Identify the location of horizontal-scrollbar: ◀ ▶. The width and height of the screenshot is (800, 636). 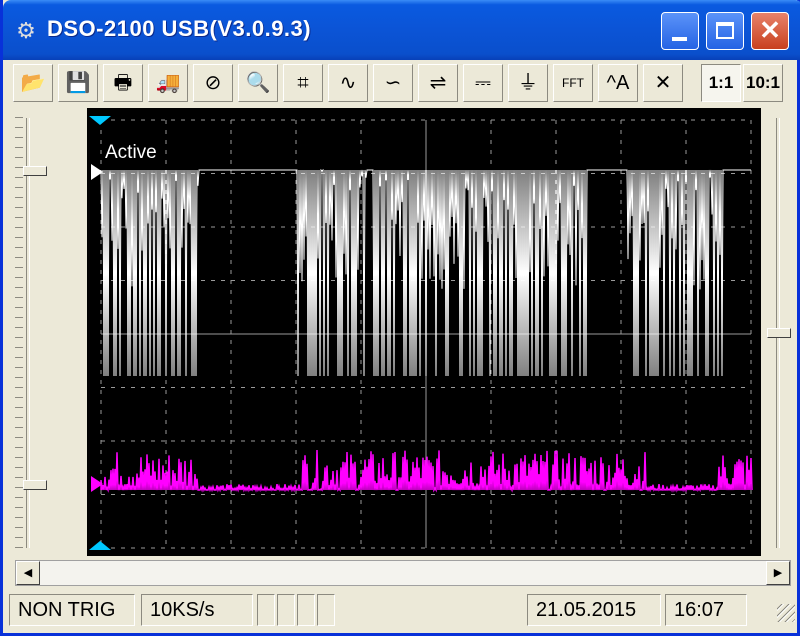
(403, 573).